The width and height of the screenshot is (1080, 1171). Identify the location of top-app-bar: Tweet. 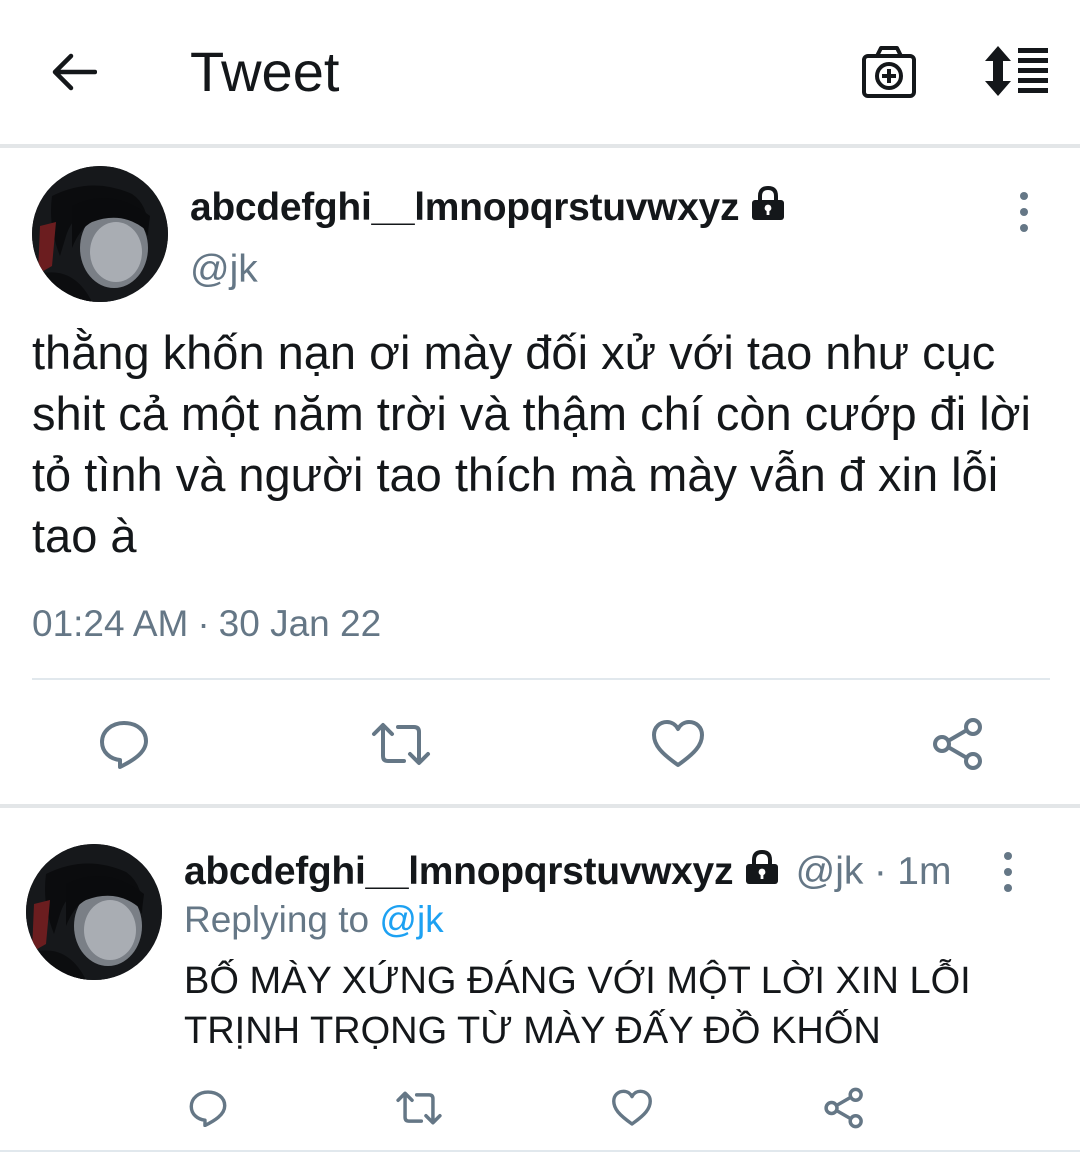
(540, 74).